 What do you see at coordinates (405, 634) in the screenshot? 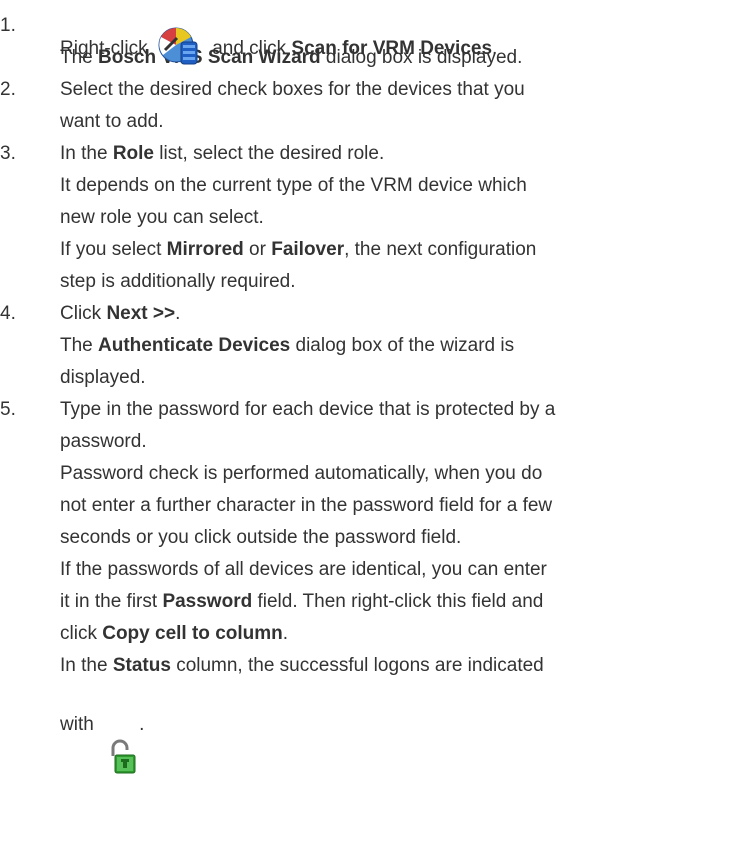
I see `step-5-line-8: click Copy cell to column.` at bounding box center [405, 634].